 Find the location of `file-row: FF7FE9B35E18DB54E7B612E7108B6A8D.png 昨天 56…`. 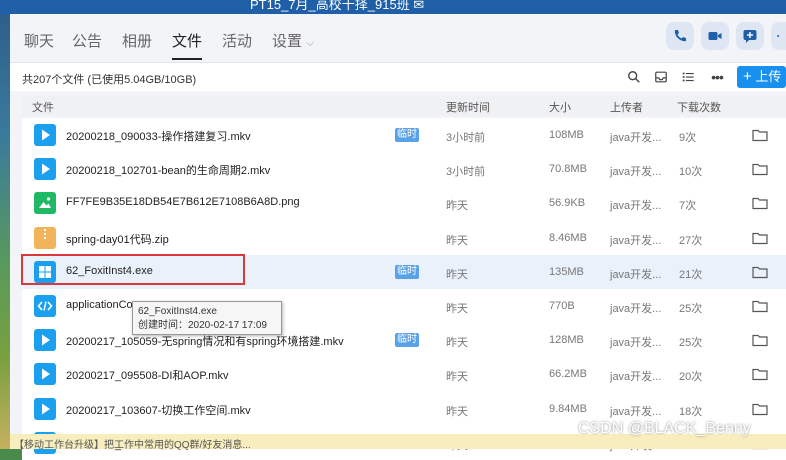

file-row: FF7FE9B35E18DB54E7B612E7108B6A8D.png 昨天 56… is located at coordinates (404, 203).